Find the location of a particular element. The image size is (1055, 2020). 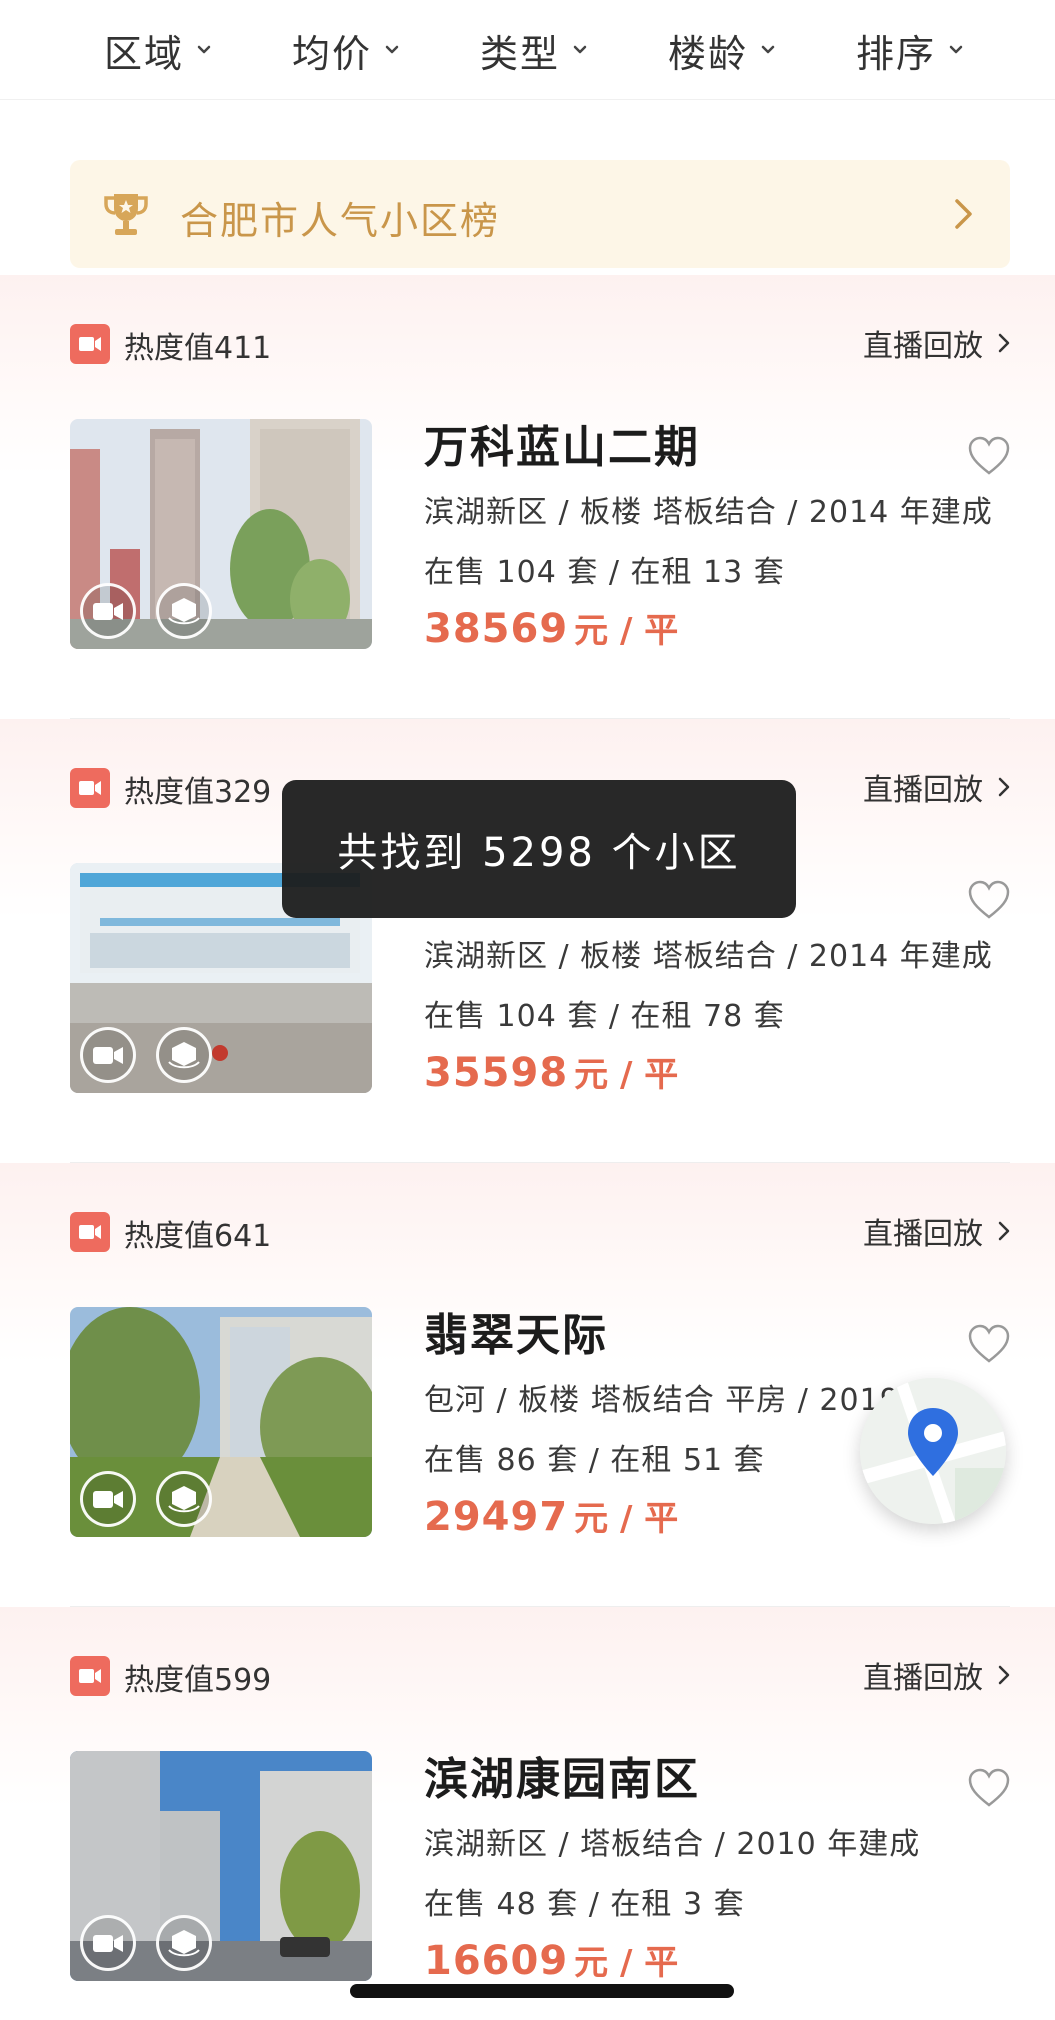

map-pin-icon is located at coordinates (933, 1451).